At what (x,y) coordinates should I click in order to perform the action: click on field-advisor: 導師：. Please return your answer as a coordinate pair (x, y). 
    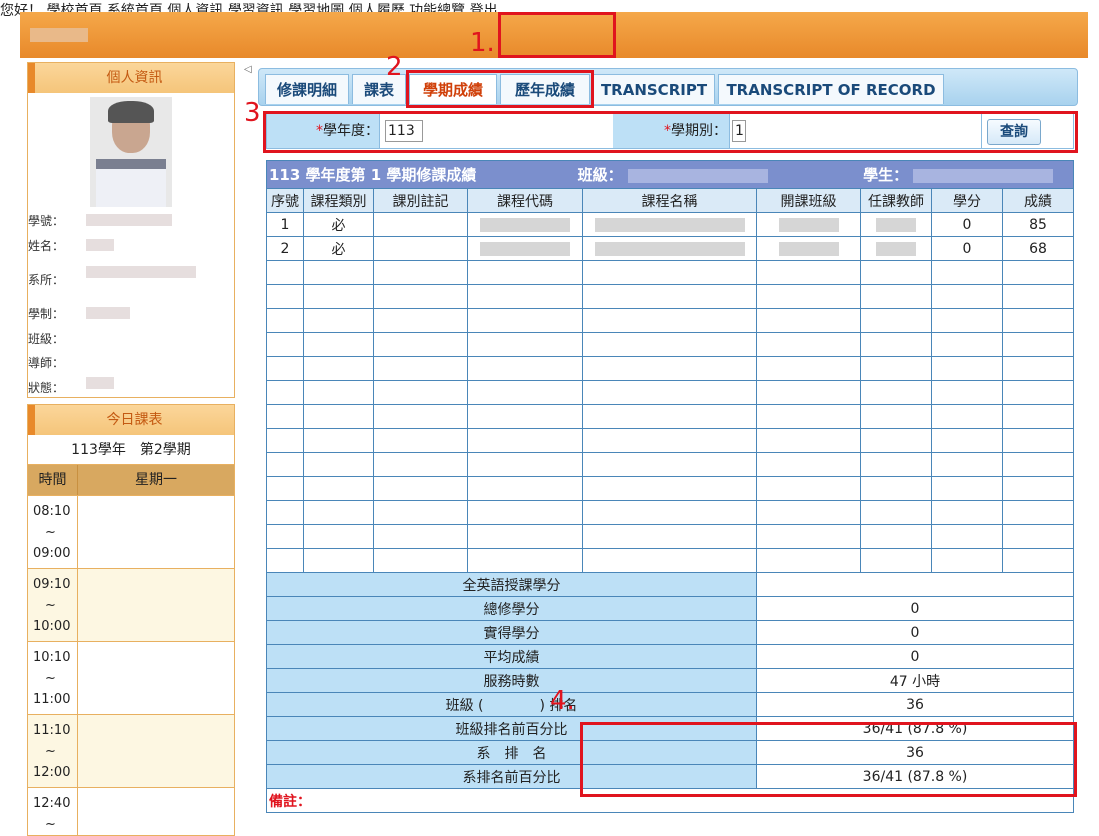
    Looking at the image, I should click on (46, 363).